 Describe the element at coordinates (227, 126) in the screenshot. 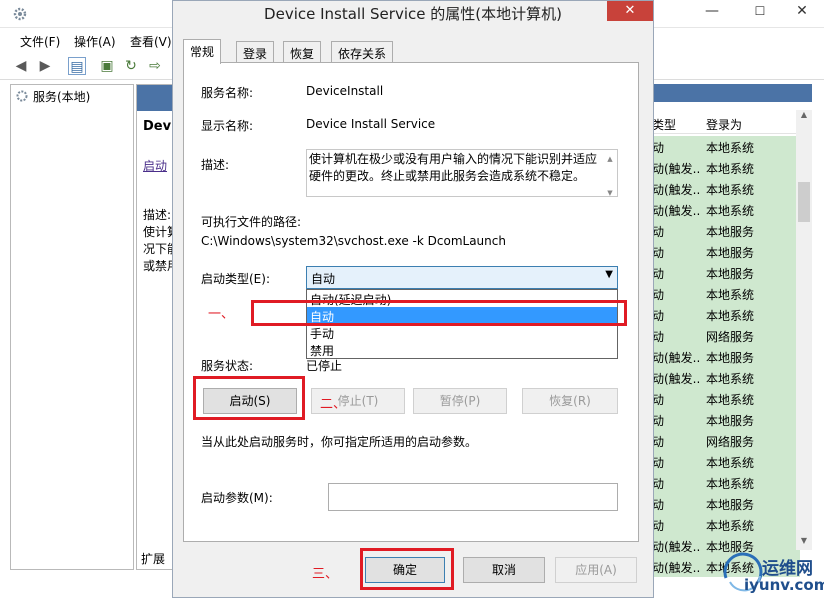

I see `display-name-label: 显示名称:` at that location.